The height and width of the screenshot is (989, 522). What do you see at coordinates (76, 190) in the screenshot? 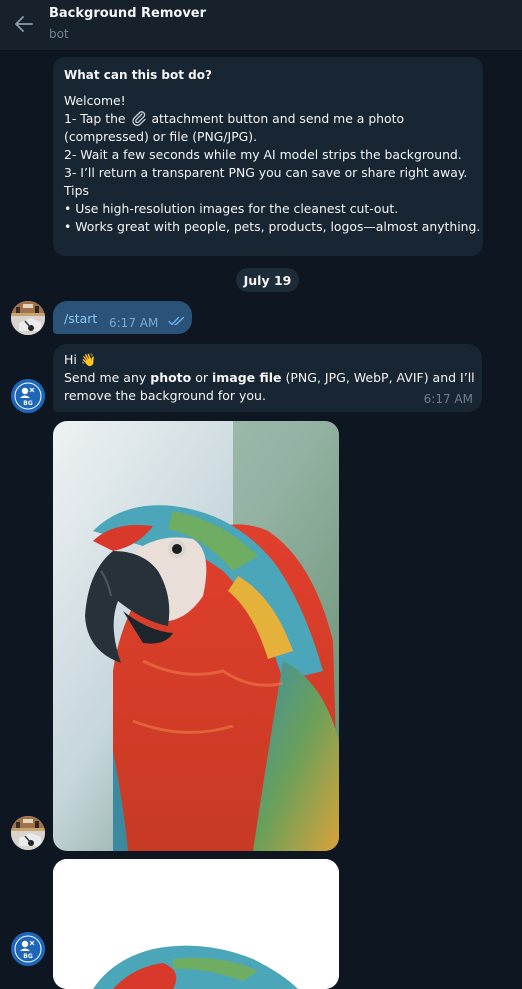
I see `bot-info-line: Tips` at bounding box center [76, 190].